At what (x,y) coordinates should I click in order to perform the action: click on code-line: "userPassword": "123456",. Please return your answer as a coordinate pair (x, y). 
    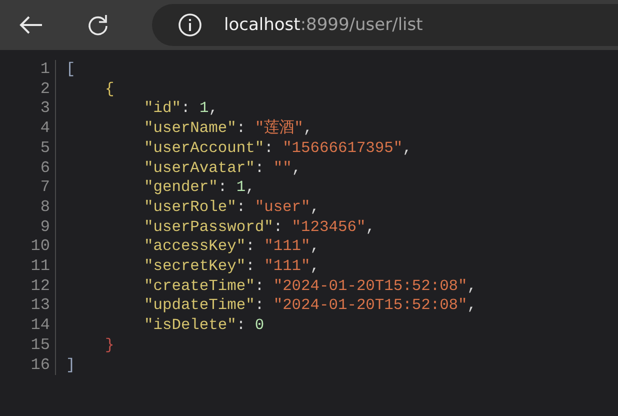
    Looking at the image, I should click on (259, 227).